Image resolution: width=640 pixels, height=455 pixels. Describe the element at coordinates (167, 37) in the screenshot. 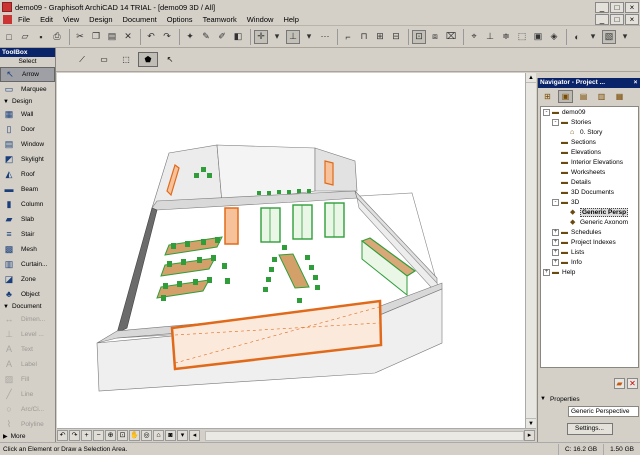

I see `redo-icon: ↷` at that location.